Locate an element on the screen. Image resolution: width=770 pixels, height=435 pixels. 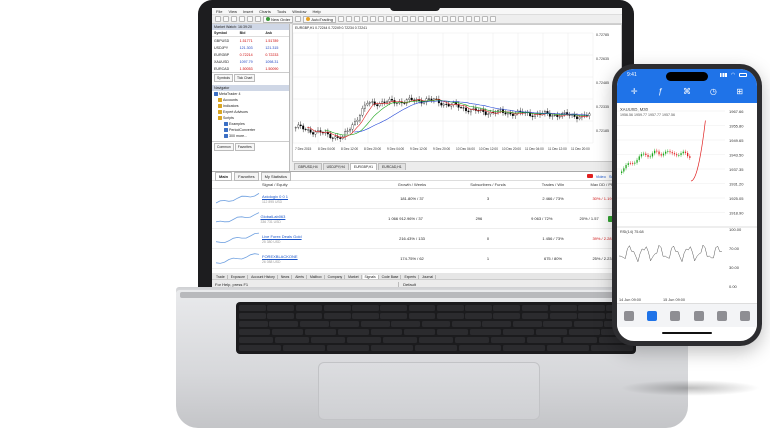
indicators-icon is located at coordinates (405, 19).